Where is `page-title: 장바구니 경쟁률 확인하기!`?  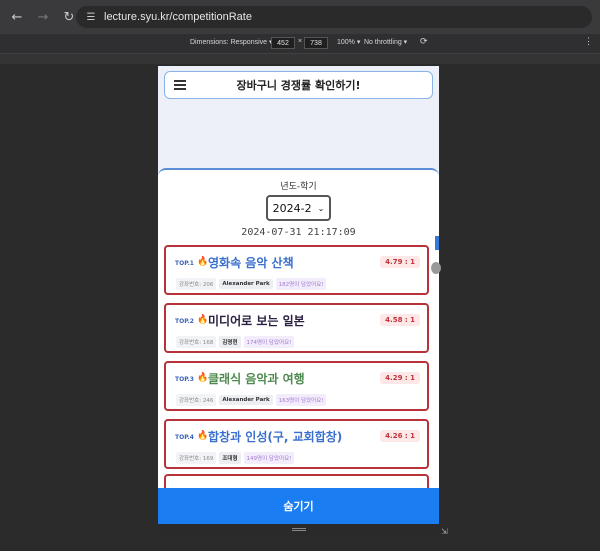 page-title: 장바구니 경쟁률 확인하기! is located at coordinates (298, 85).